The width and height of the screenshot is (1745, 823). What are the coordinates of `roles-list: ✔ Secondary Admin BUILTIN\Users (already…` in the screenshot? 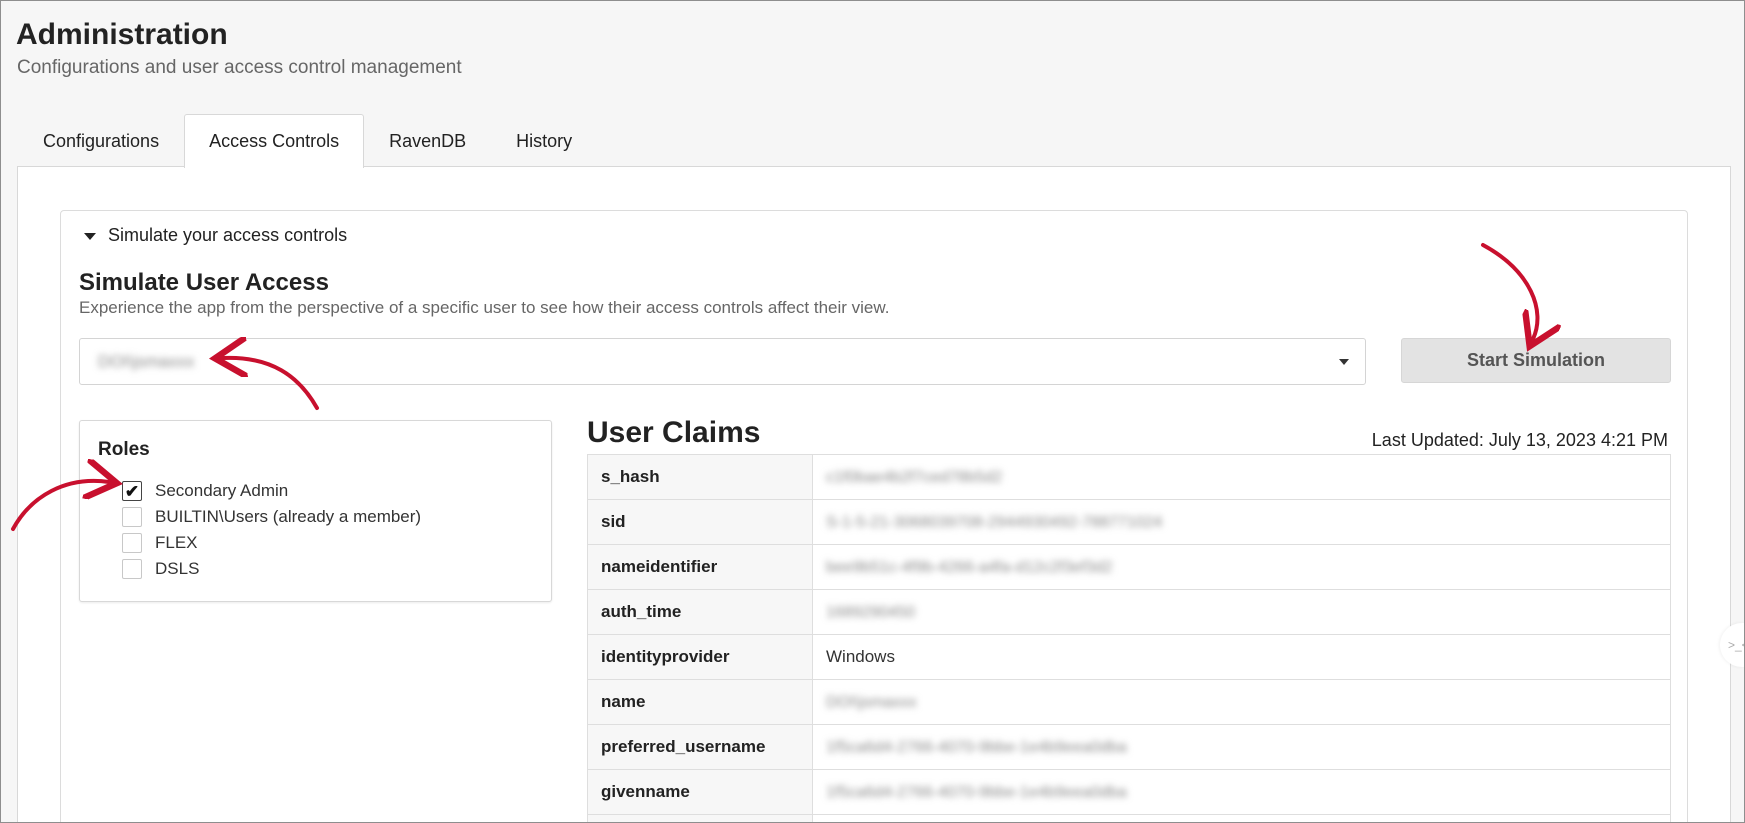 It's located at (271, 530).